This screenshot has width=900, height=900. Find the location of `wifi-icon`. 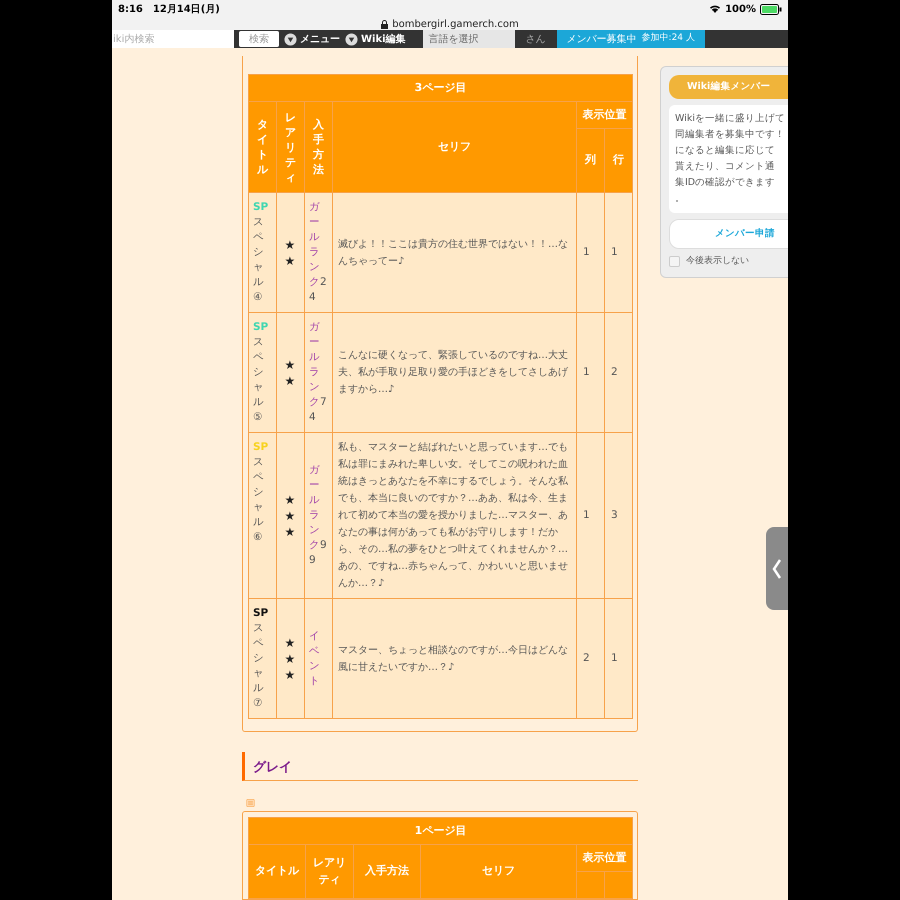

wifi-icon is located at coordinates (715, 9).